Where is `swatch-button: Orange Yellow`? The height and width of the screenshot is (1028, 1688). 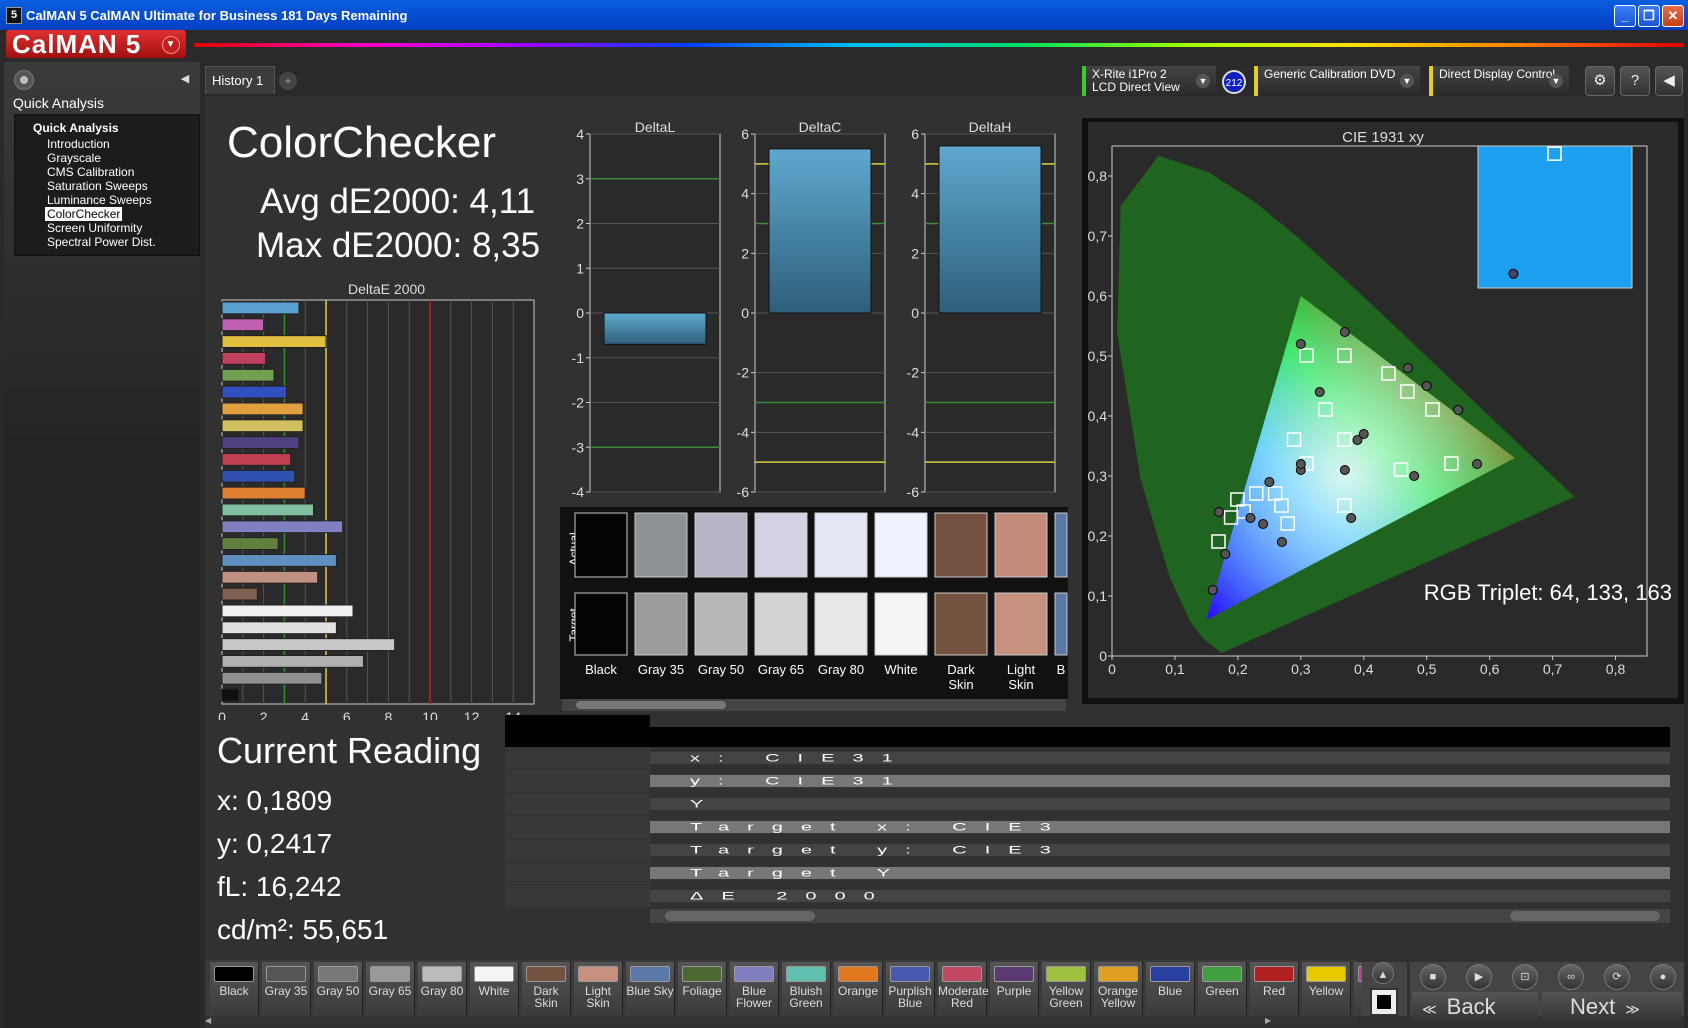 swatch-button: Orange Yellow is located at coordinates (1118, 989).